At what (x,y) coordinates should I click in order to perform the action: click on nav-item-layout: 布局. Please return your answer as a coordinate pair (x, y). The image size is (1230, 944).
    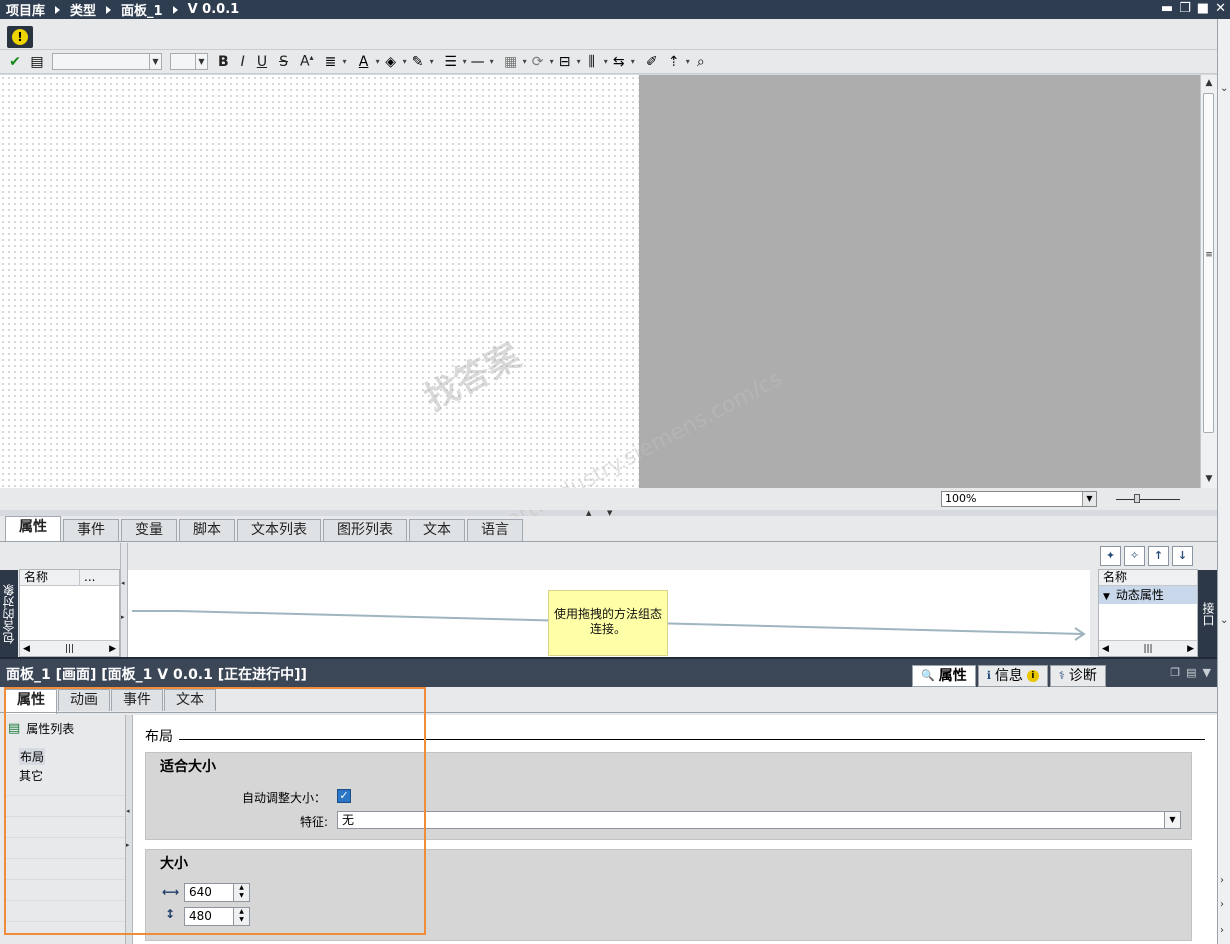
    Looking at the image, I should click on (32, 756).